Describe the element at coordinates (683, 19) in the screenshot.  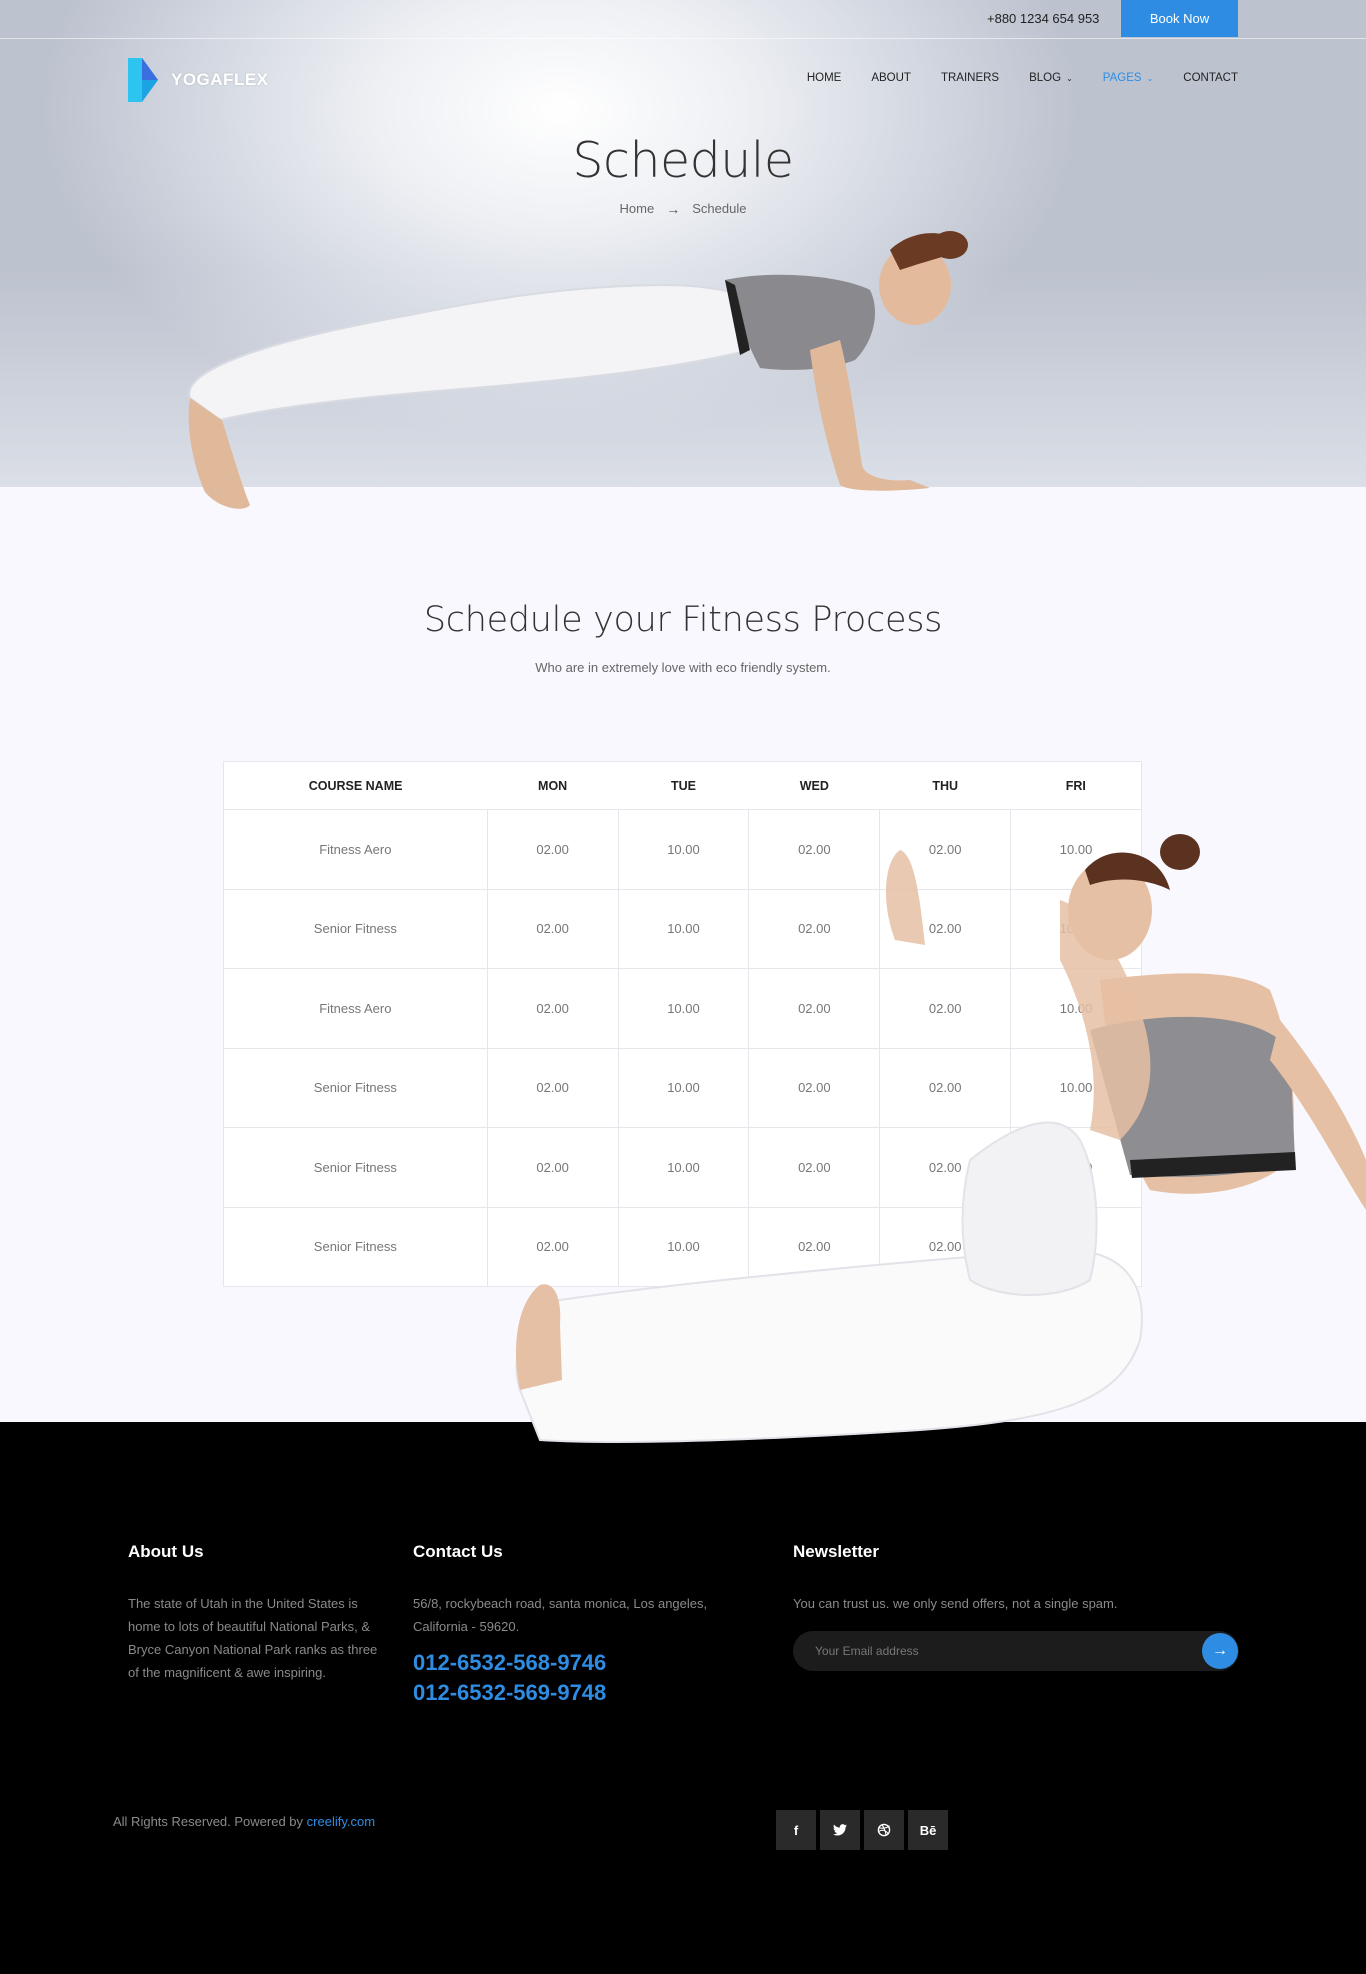
I see `top-bar: +880 1234 654 953 Book Now` at that location.